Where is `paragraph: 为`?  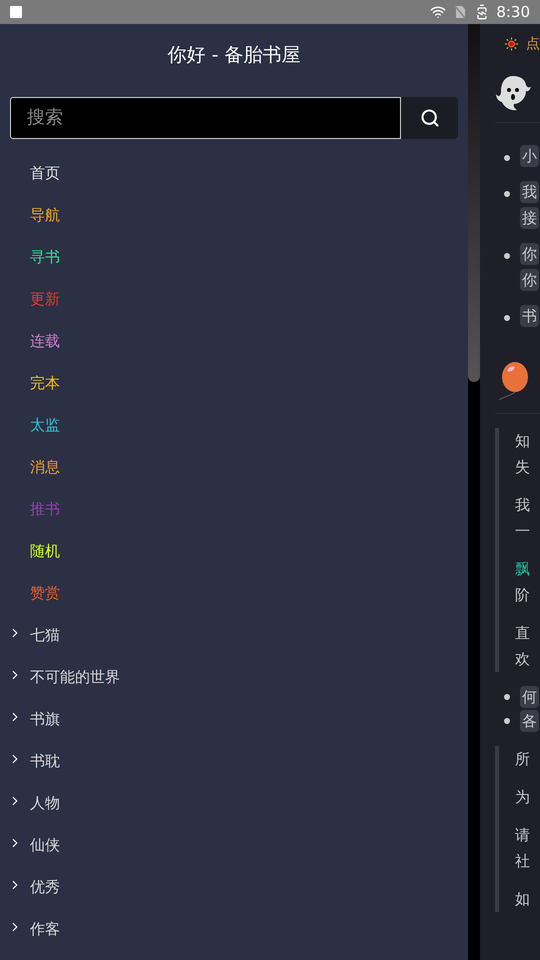
paragraph: 为 is located at coordinates (523, 797).